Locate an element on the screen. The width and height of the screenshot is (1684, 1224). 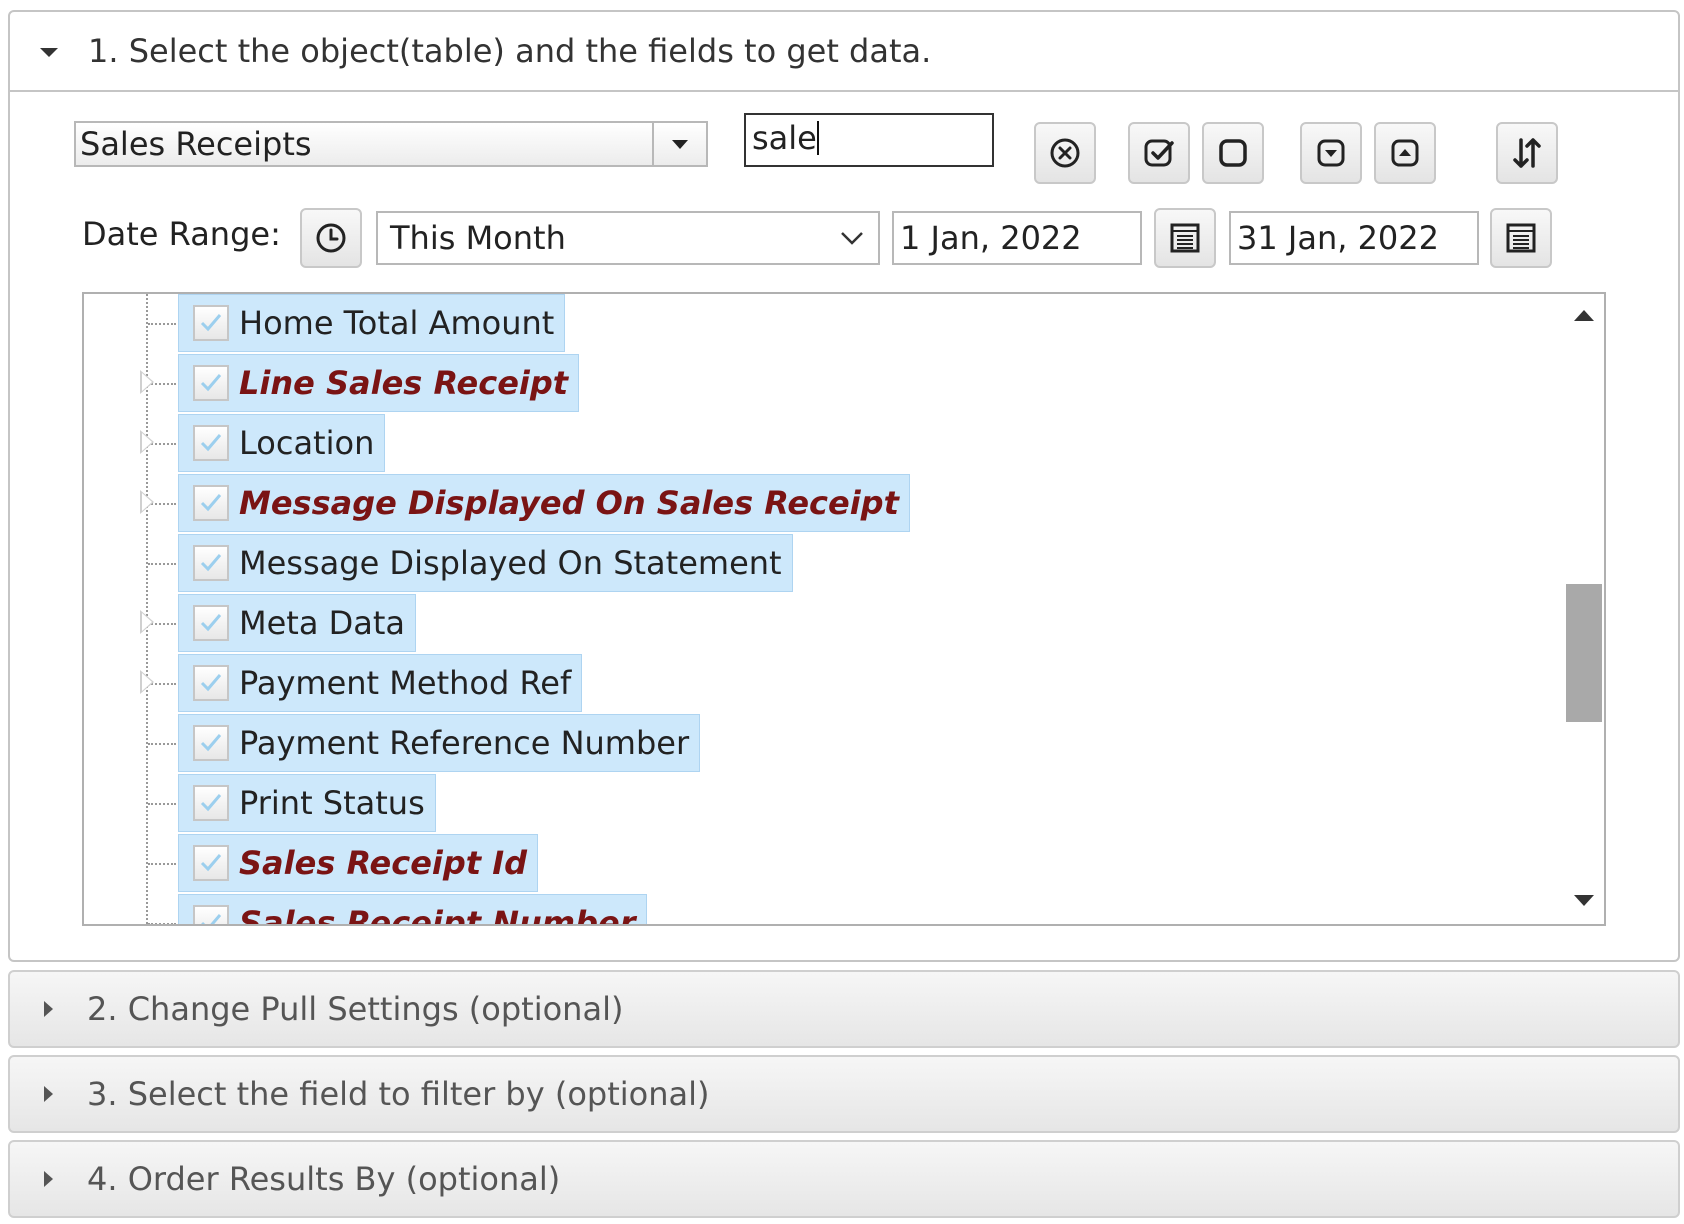
check-square-icon is located at coordinates (1159, 153).